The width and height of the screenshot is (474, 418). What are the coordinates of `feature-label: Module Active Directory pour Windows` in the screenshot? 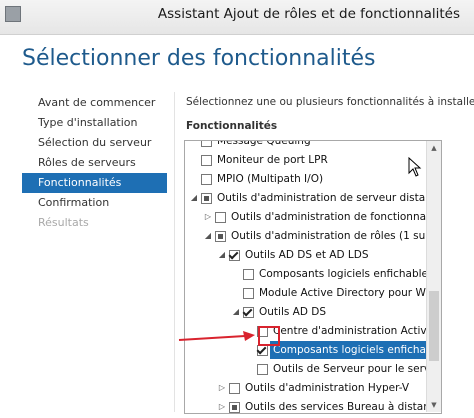 It's located at (350, 293).